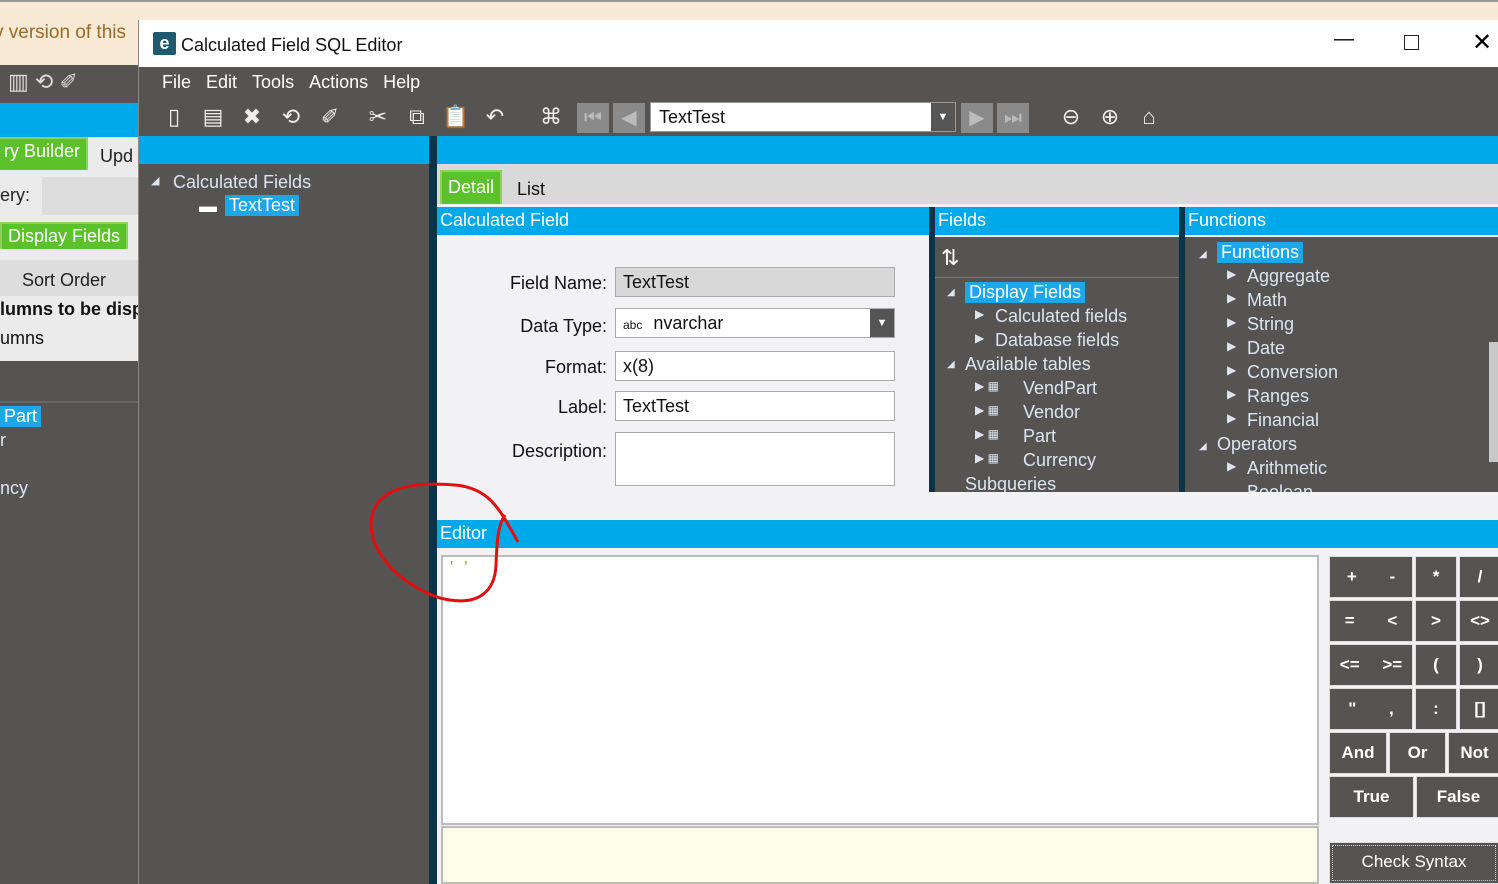  What do you see at coordinates (1436, 577) in the screenshot?
I see `multiply-button: *` at bounding box center [1436, 577].